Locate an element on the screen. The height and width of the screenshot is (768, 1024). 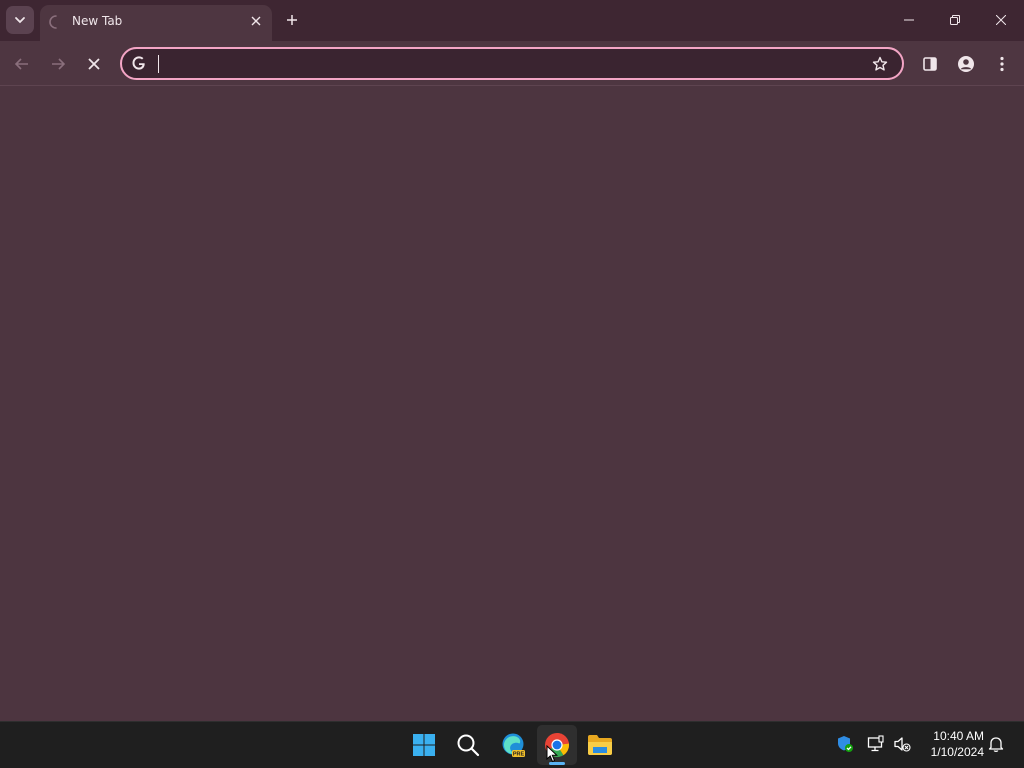
google-icon is located at coordinates (138, 63).